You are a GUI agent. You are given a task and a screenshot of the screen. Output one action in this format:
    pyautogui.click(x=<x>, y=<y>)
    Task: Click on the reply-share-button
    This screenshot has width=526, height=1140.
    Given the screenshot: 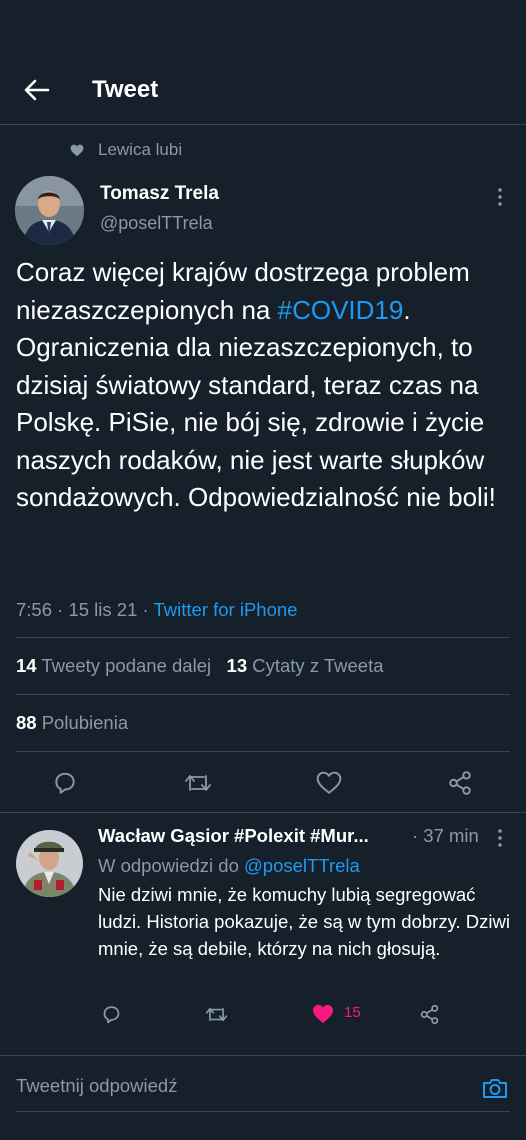 What is the action you would take?
    pyautogui.click(x=429, y=1014)
    